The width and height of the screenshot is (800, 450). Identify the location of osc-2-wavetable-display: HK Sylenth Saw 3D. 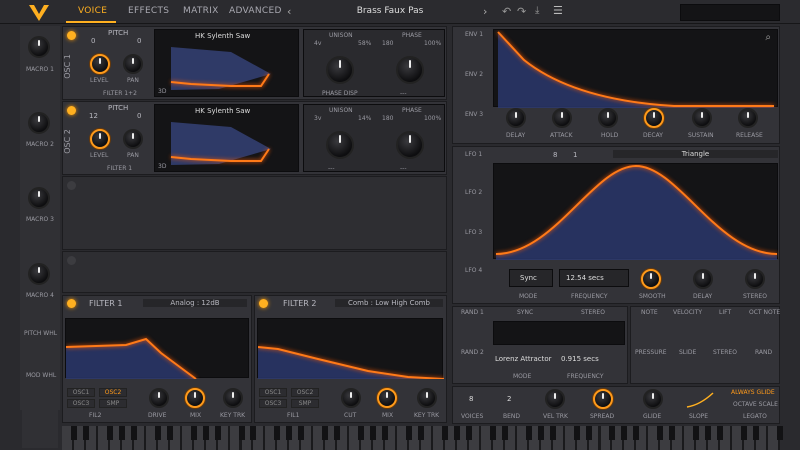
(226, 138).